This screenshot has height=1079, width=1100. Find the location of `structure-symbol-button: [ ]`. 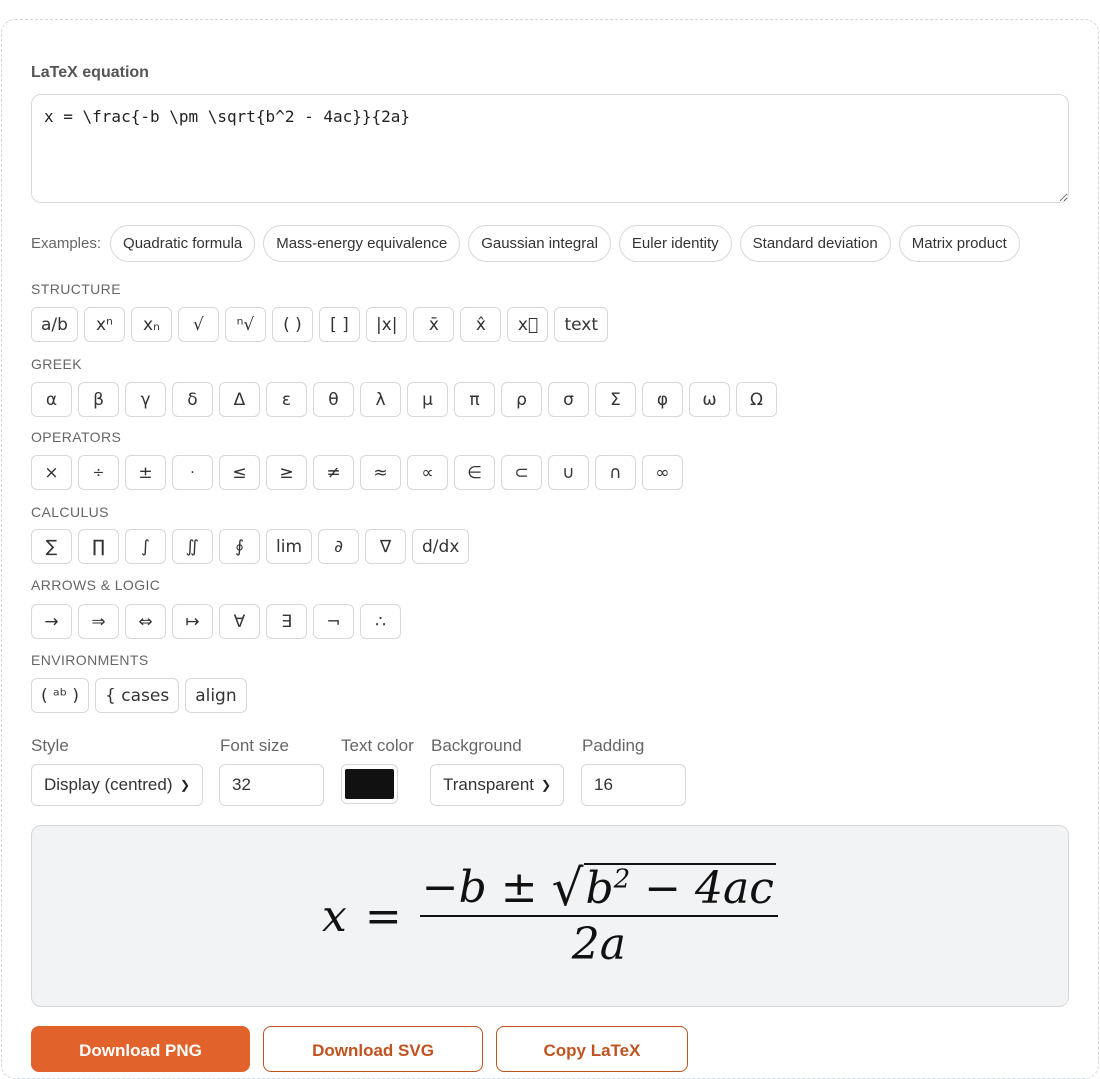

structure-symbol-button: [ ] is located at coordinates (339, 324).